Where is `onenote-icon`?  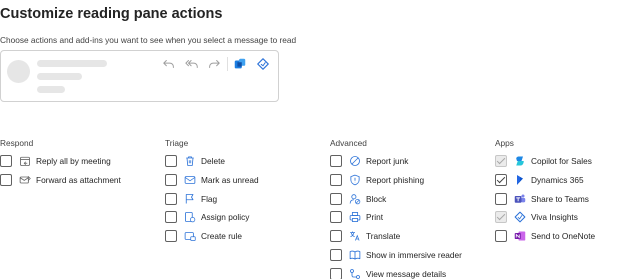
onenote-icon is located at coordinates (520, 236).